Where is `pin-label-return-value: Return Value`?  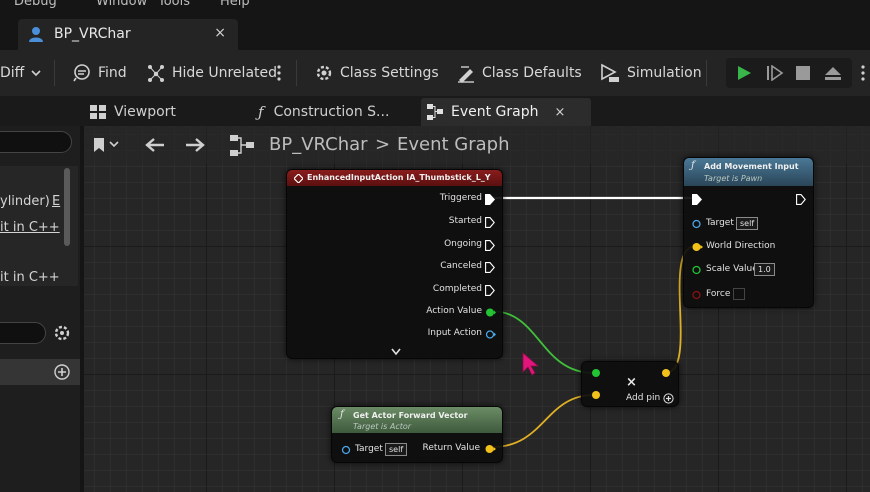 pin-label-return-value: Return Value is located at coordinates (451, 448).